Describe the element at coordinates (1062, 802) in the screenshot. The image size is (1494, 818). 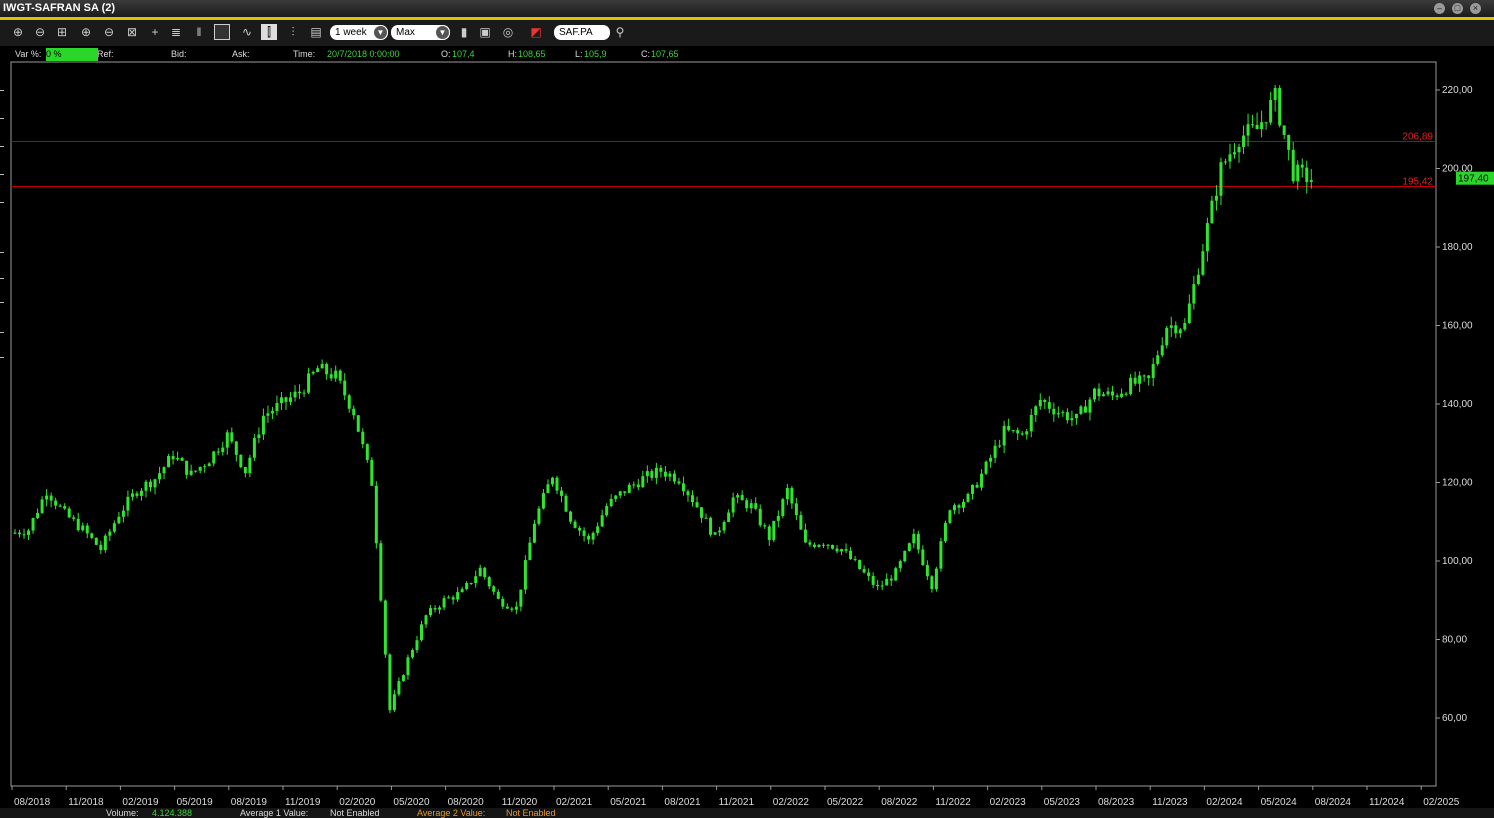
I see `x-tick-label: 05/2023` at that location.